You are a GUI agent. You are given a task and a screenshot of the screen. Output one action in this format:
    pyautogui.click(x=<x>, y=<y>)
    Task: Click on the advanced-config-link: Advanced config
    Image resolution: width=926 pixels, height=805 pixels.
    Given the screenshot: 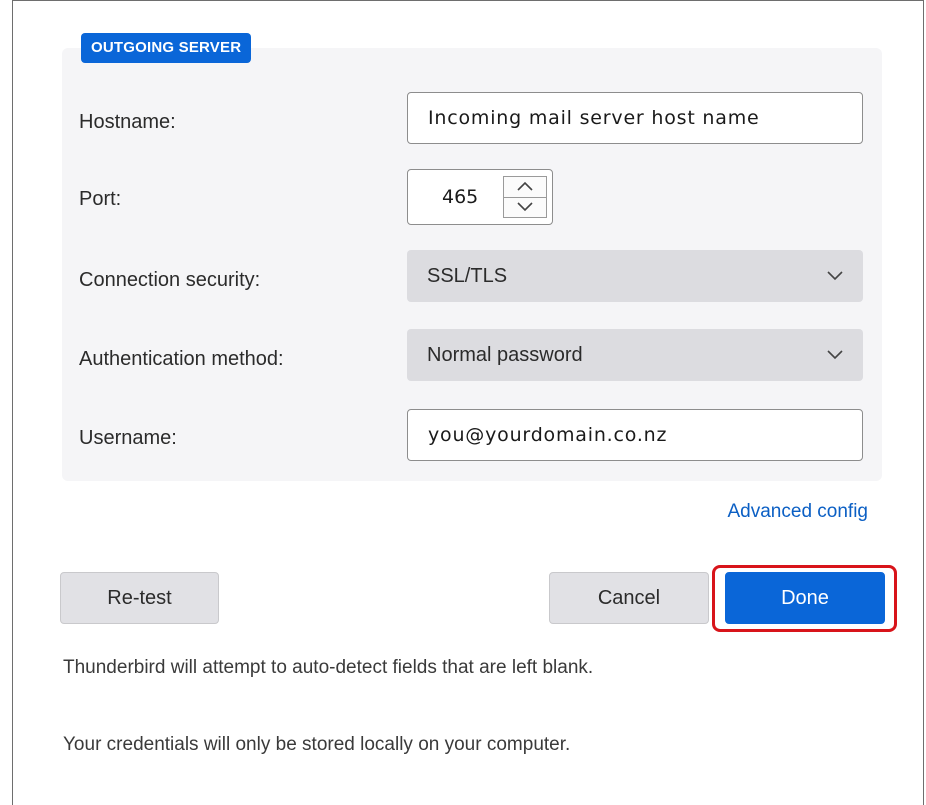 What is the action you would take?
    pyautogui.click(x=798, y=512)
    